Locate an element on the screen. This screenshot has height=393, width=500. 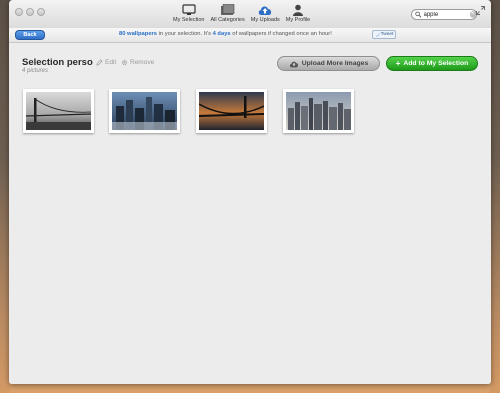
city-photo is located at coordinates (144, 111).